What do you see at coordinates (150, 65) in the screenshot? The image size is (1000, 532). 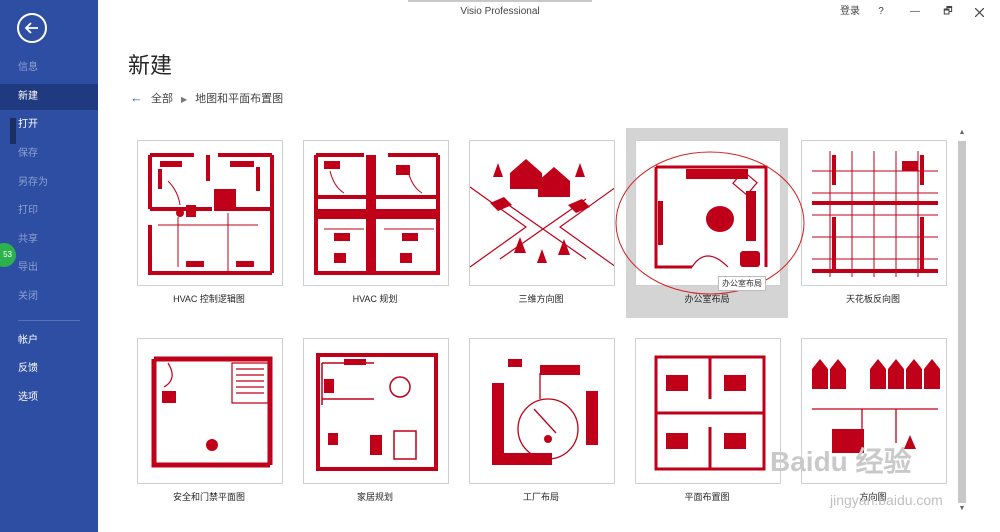 I see `page-title: 新建` at bounding box center [150, 65].